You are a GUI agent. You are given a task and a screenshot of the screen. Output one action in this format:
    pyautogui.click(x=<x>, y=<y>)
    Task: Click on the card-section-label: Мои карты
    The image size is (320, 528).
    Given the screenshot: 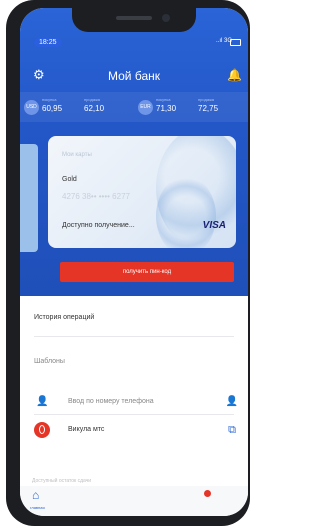 What is the action you would take?
    pyautogui.click(x=77, y=155)
    